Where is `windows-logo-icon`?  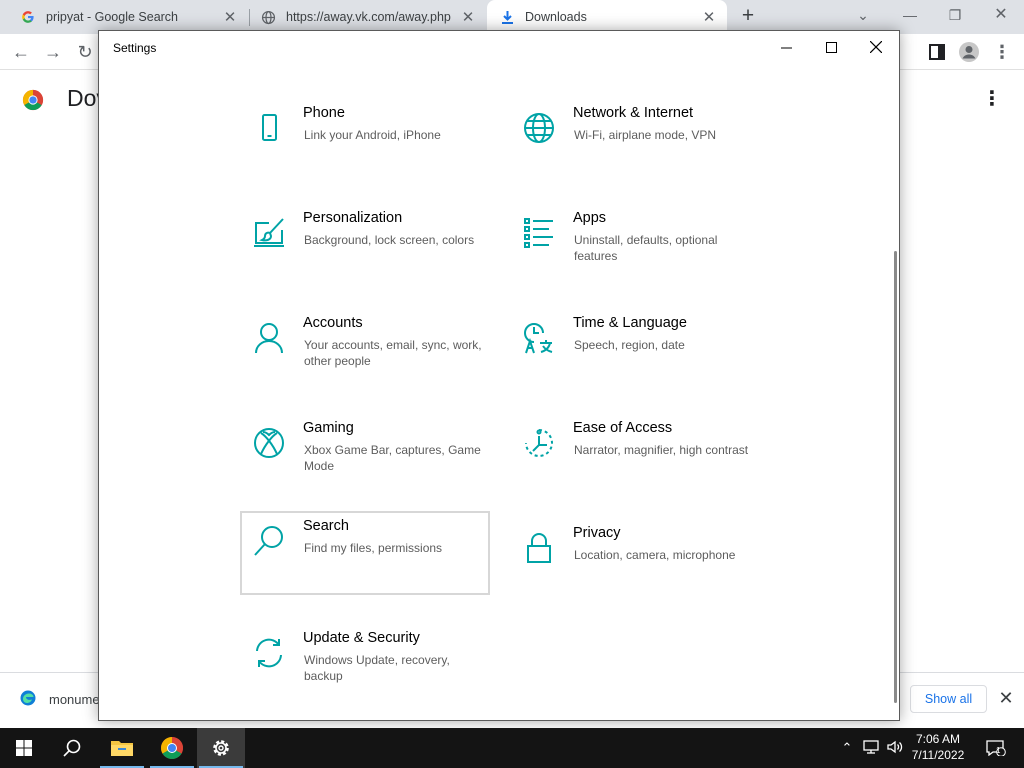 windows-logo-icon is located at coordinates (24, 748).